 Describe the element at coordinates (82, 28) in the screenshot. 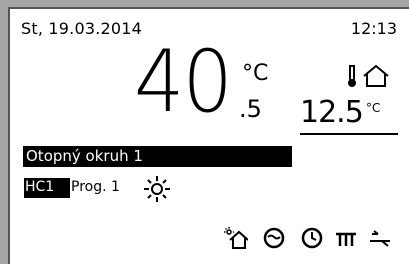

I see `date-display: St, 19.03.2014` at that location.